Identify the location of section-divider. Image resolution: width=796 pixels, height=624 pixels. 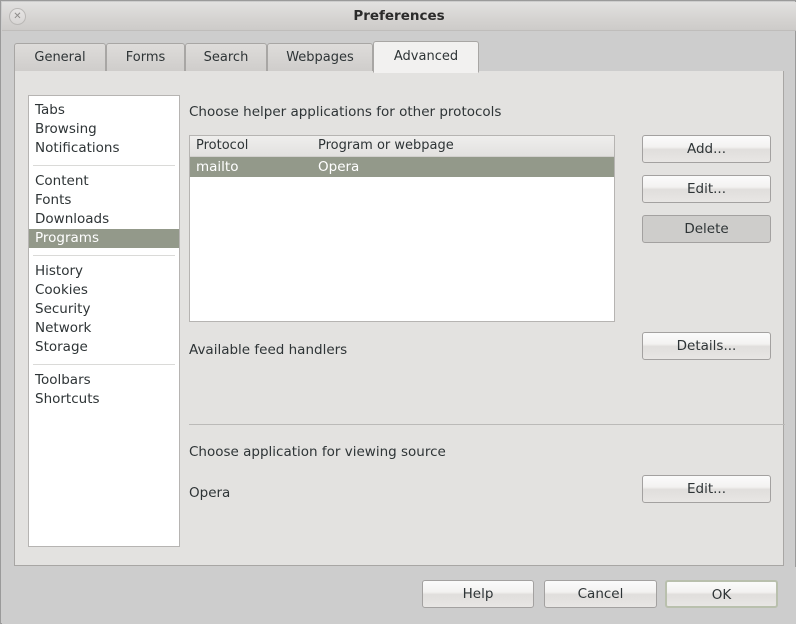
(487, 424).